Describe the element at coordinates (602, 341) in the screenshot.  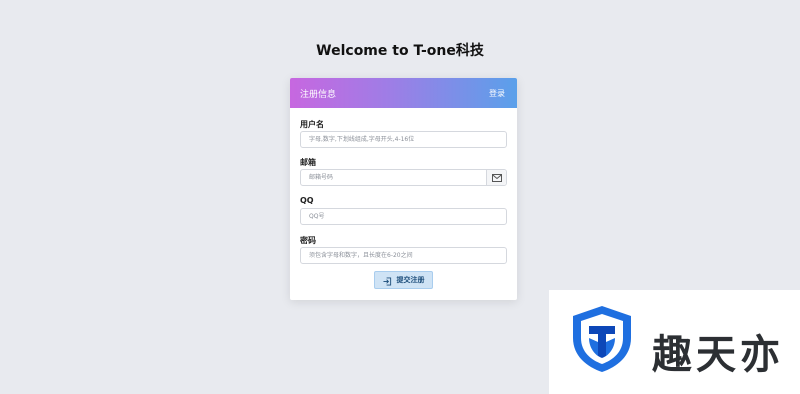
I see `shield-logo-icon` at that location.